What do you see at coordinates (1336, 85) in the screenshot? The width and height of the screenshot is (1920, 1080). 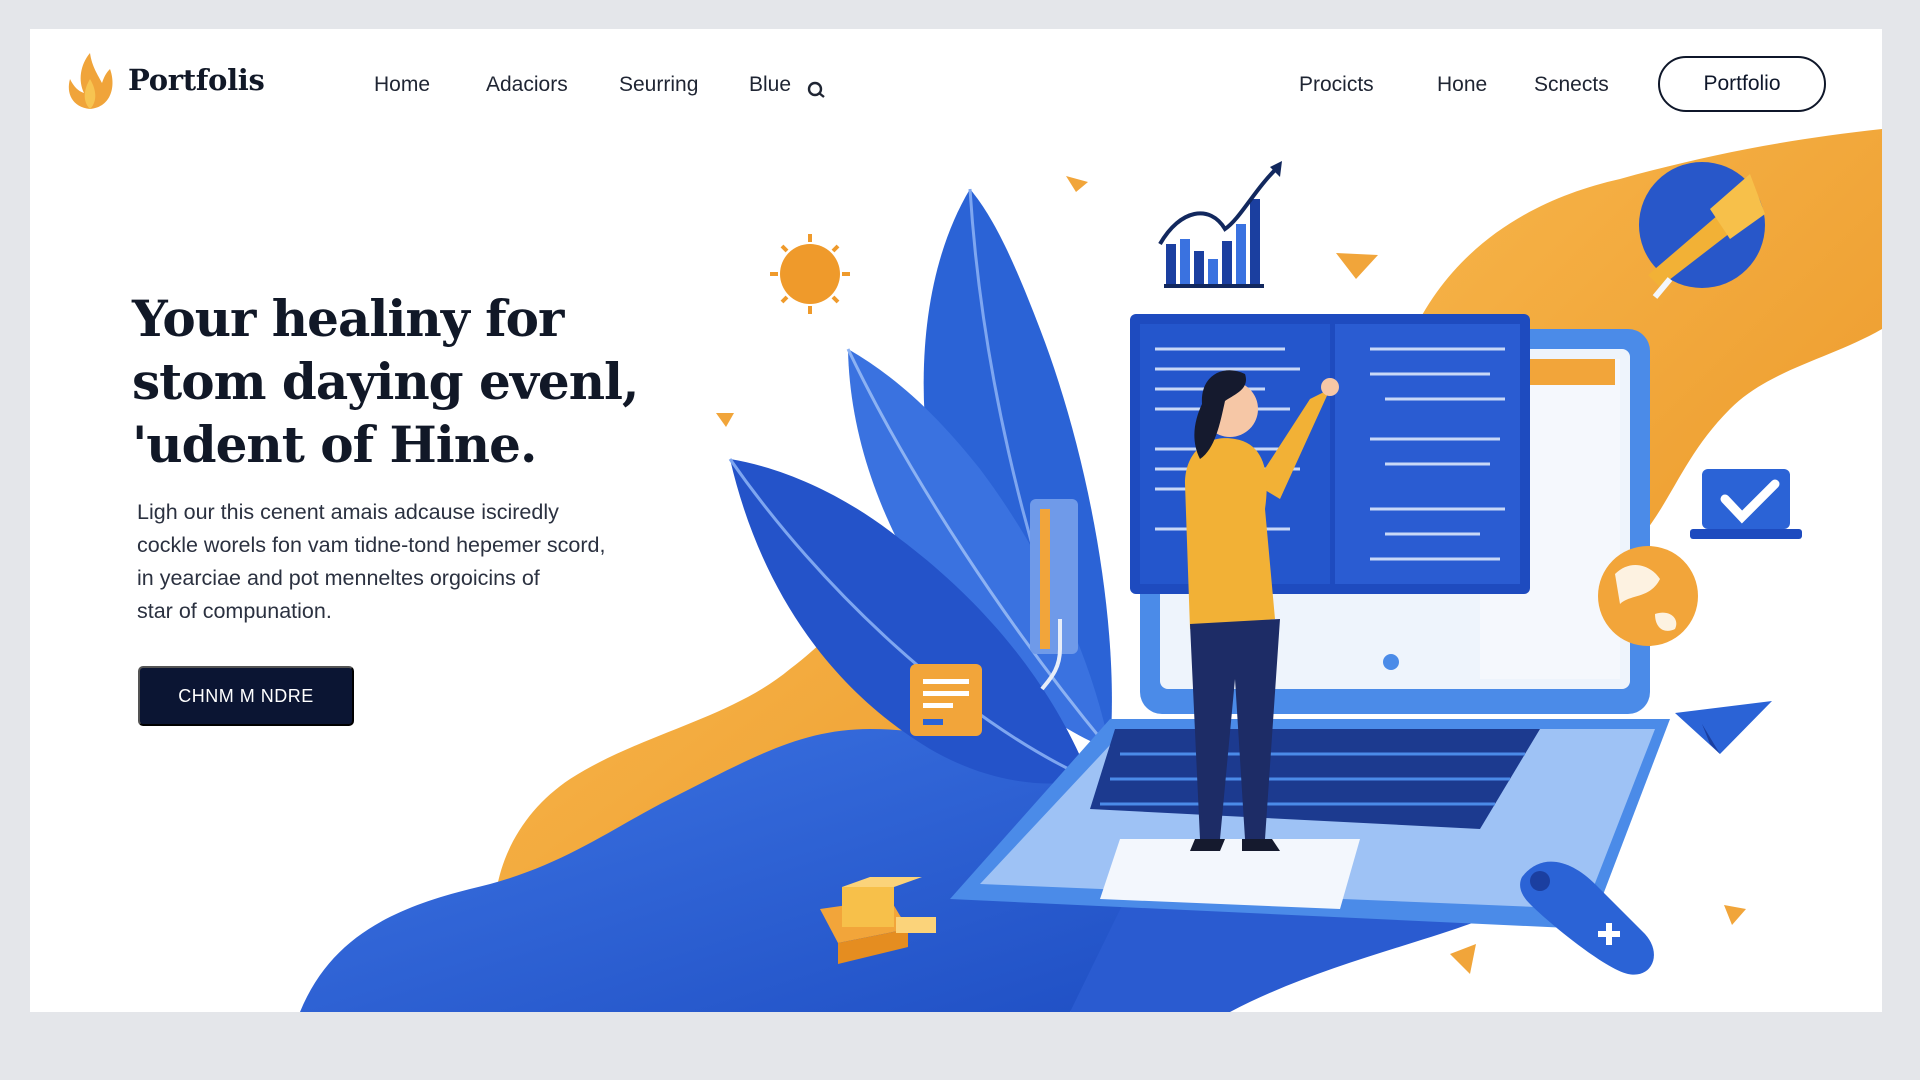 I see `nav-link-procicts: Procicts` at bounding box center [1336, 85].